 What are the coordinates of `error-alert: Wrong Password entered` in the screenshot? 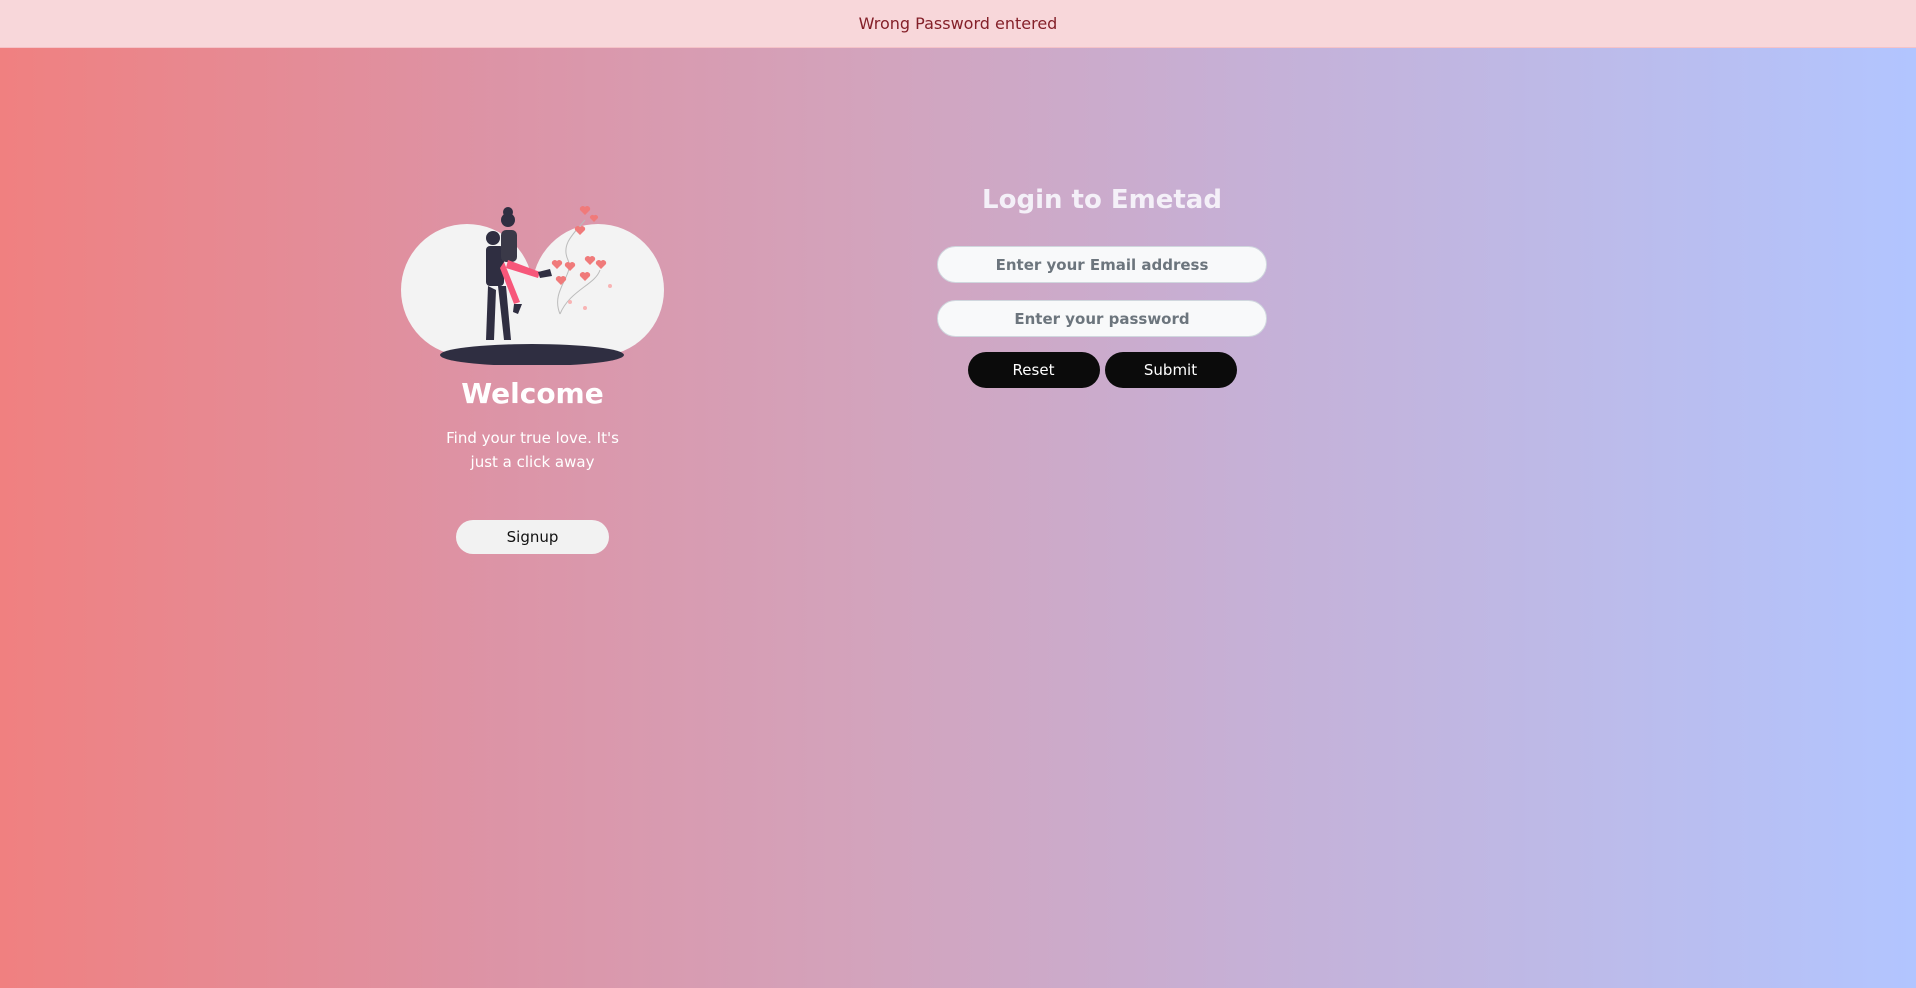 It's located at (958, 24).